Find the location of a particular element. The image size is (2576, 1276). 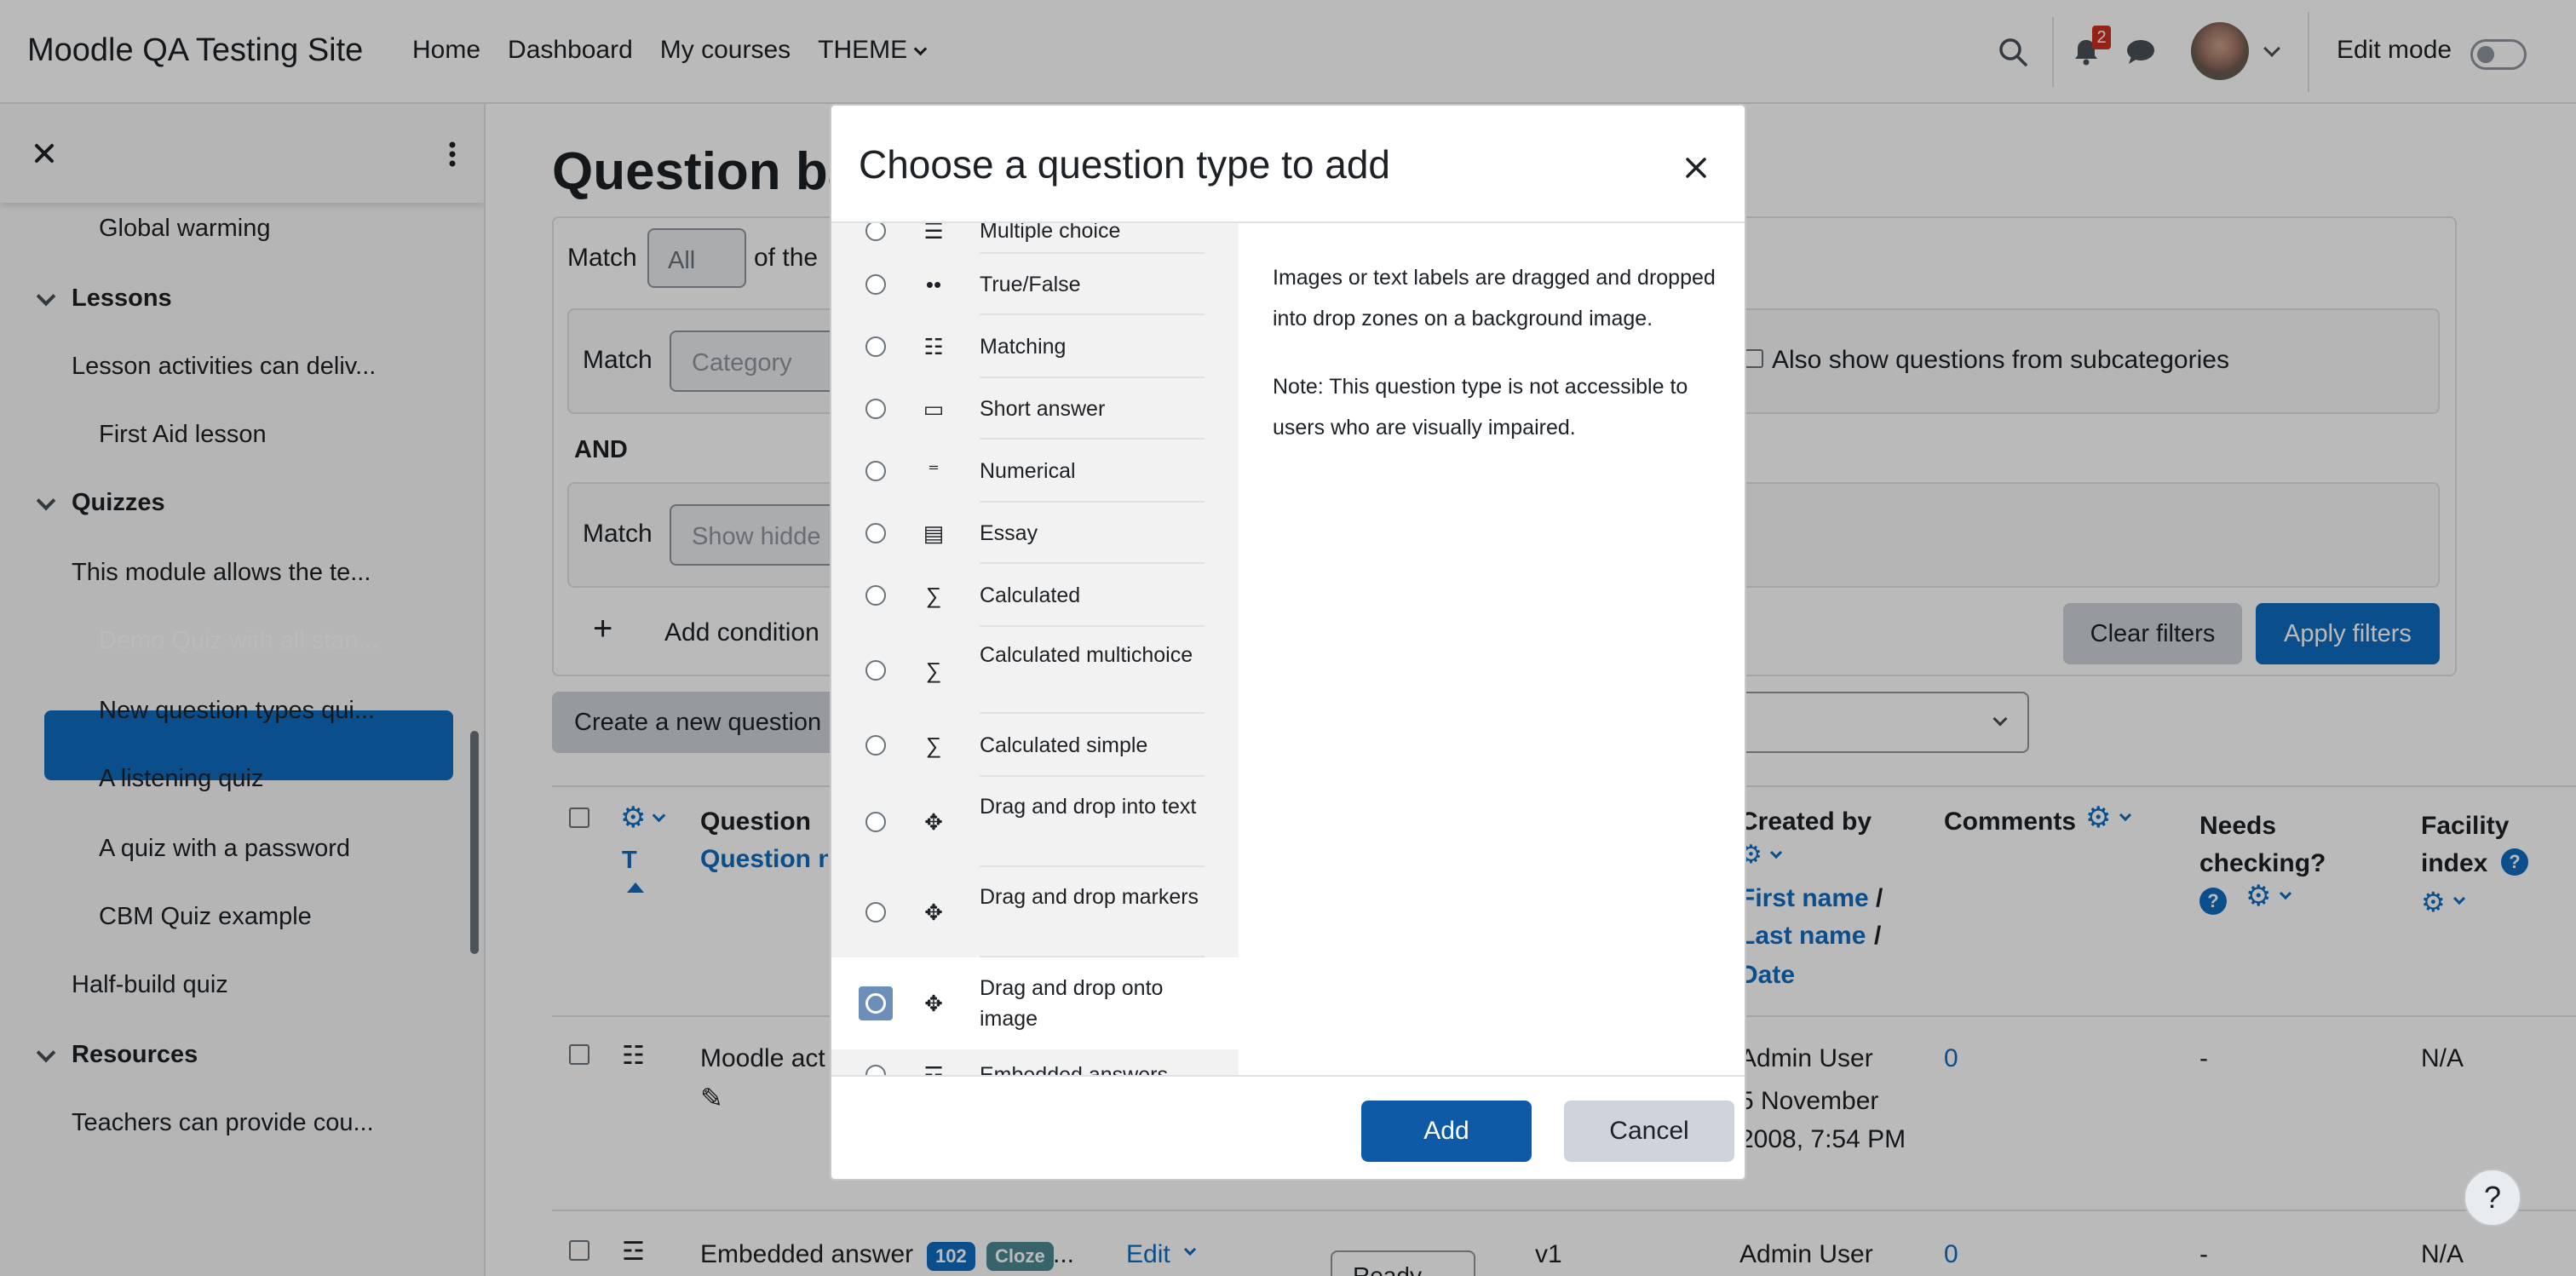

dialog-title: Choose a question type to add is located at coordinates (1125, 164).